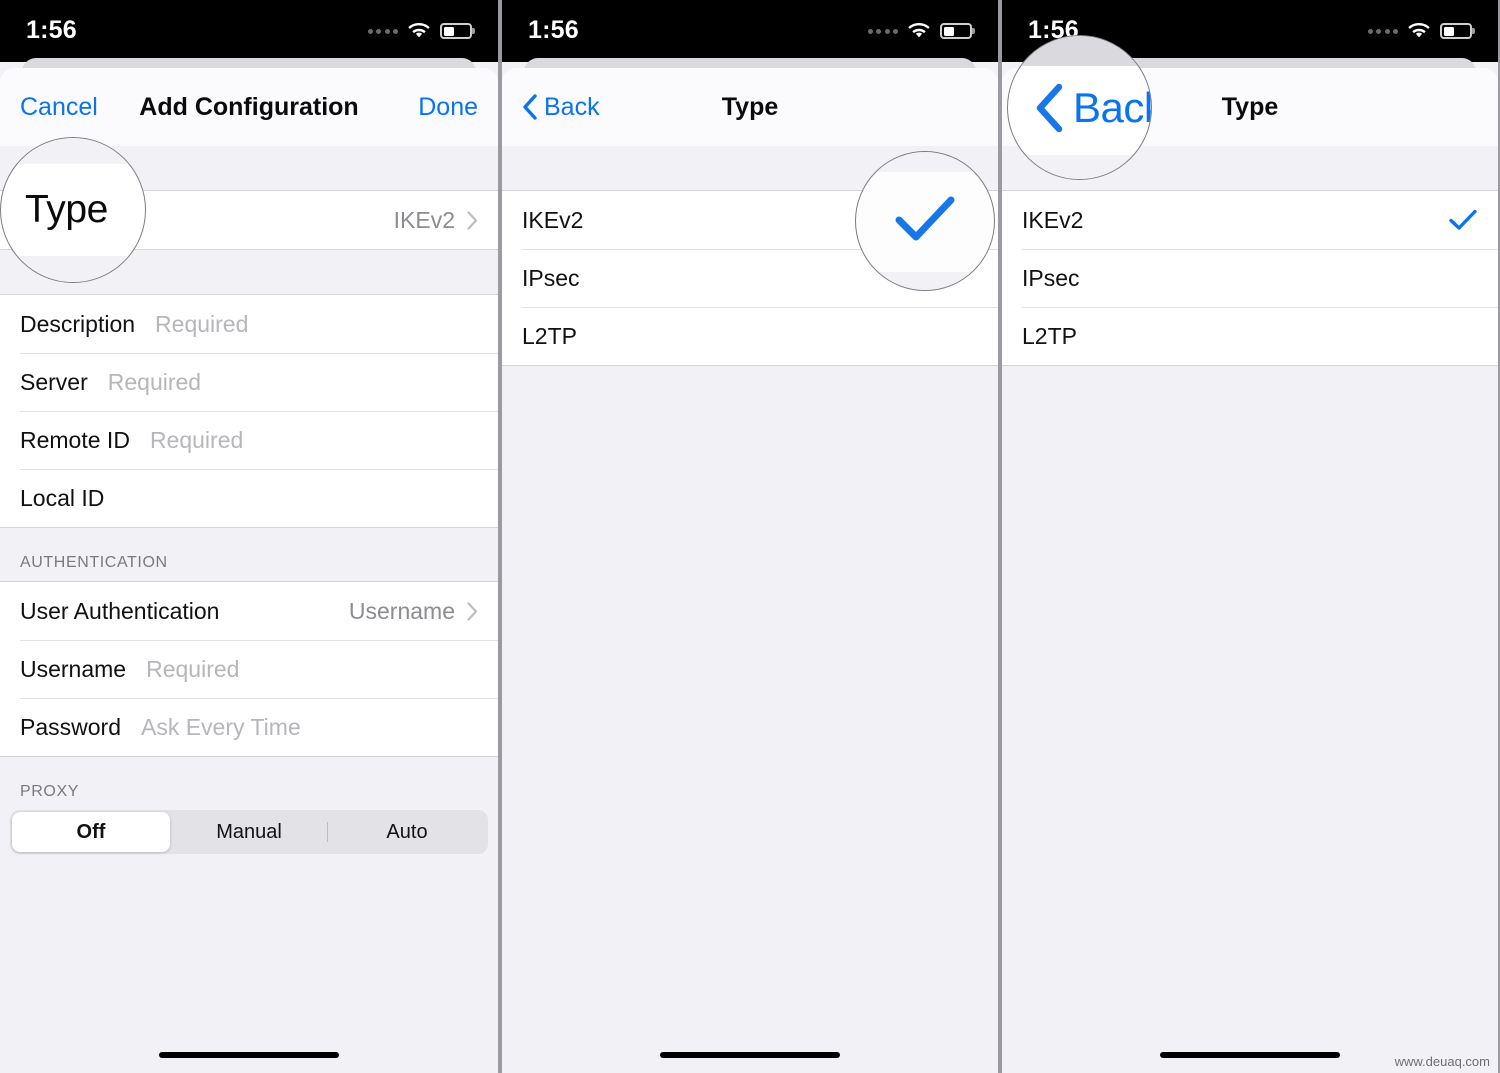 This screenshot has height=1073, width=1500. What do you see at coordinates (1442, 1061) in the screenshot?
I see `watermark: www.deuaq.com` at bounding box center [1442, 1061].